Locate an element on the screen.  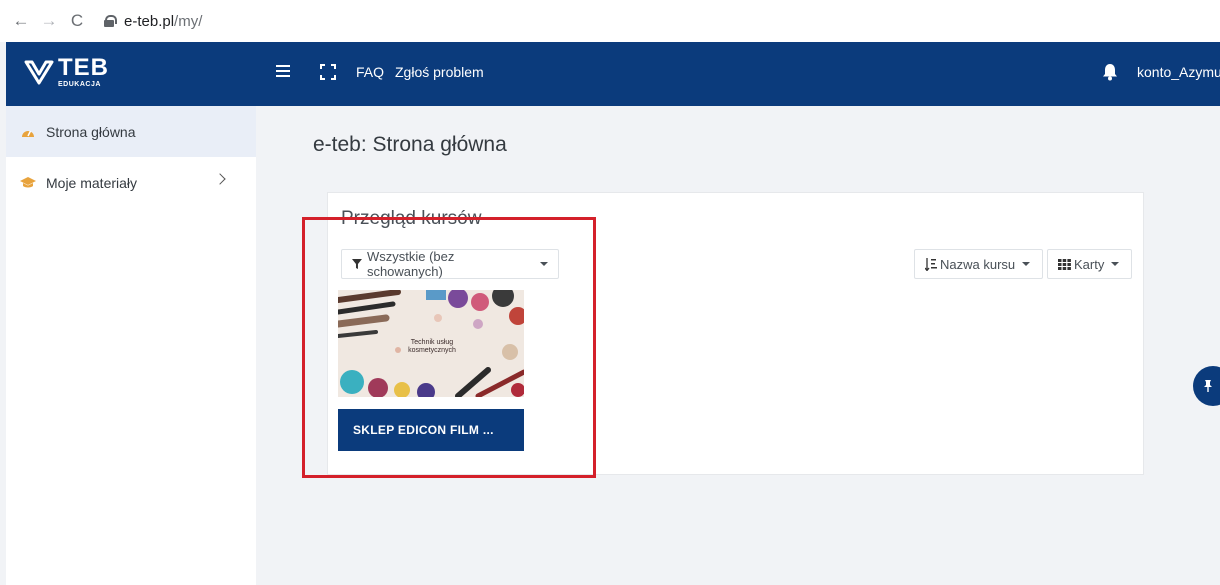
sidebar-item-my-materials: Moje materiały is located at coordinates (131, 182).